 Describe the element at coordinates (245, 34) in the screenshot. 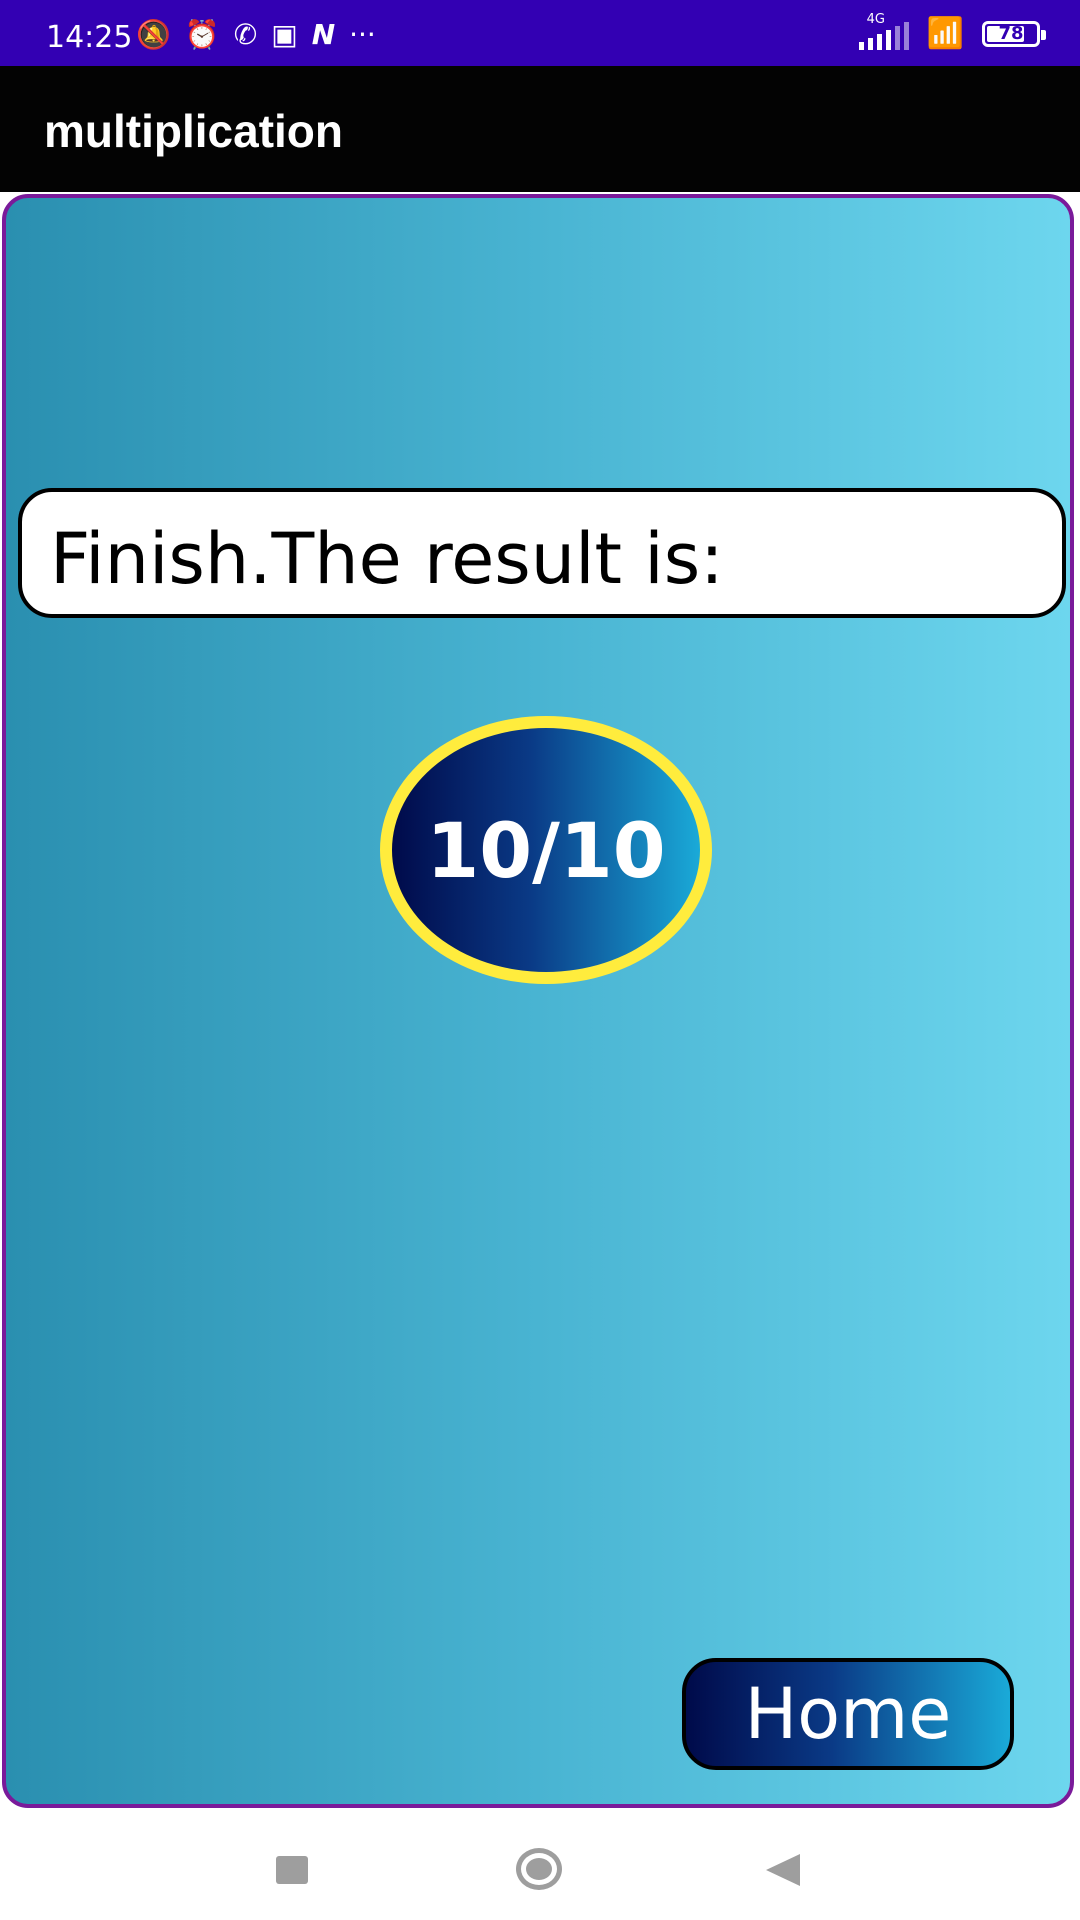

I see `whatsapp-icon: ✆` at that location.